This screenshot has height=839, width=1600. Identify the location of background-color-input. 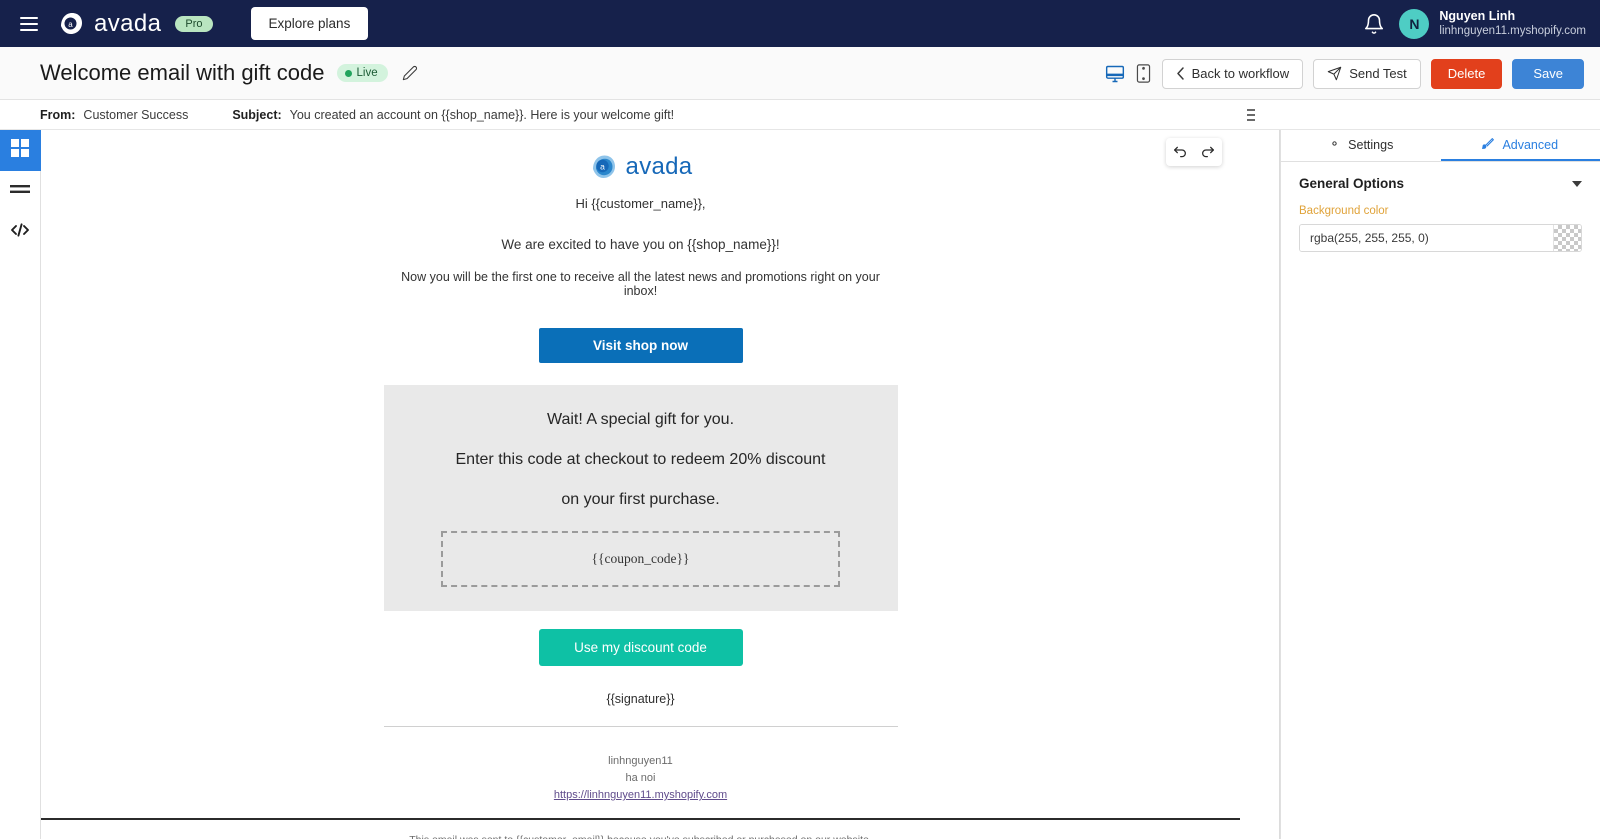
(1426, 238).